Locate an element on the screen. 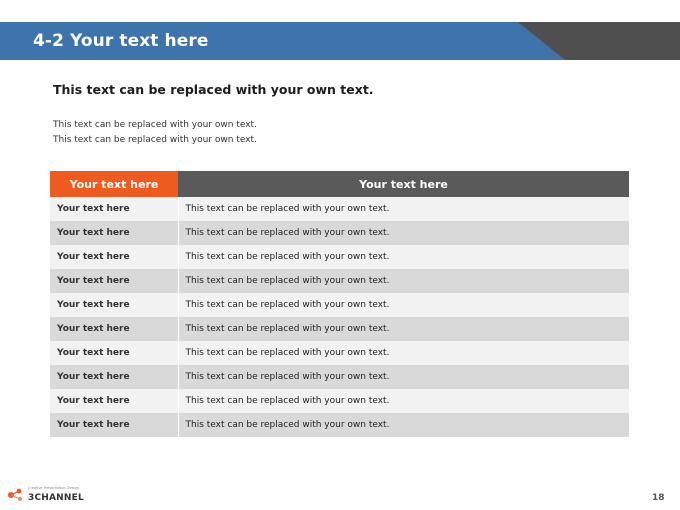 This screenshot has width=680, height=510. page-title: 4-2 Your text here is located at coordinates (121, 41).